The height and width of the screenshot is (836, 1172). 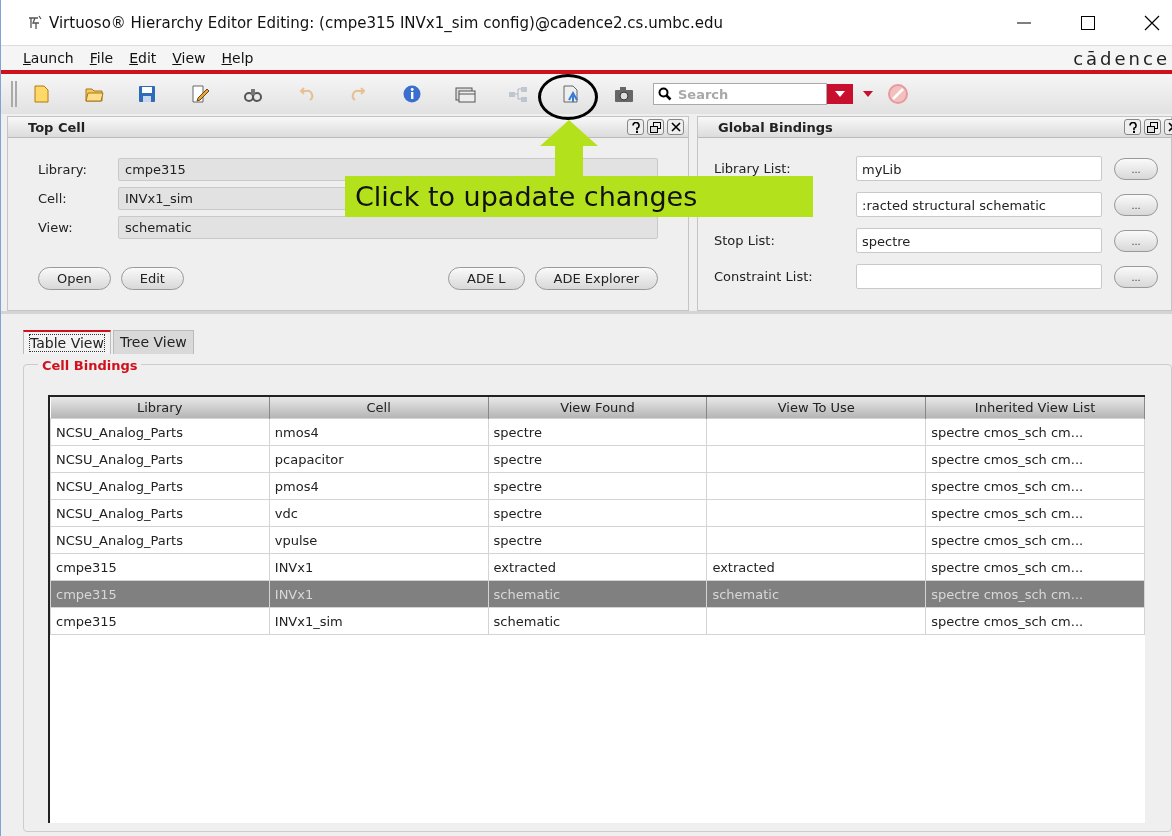 What do you see at coordinates (56, 227) in the screenshot?
I see `field-label: View:` at bounding box center [56, 227].